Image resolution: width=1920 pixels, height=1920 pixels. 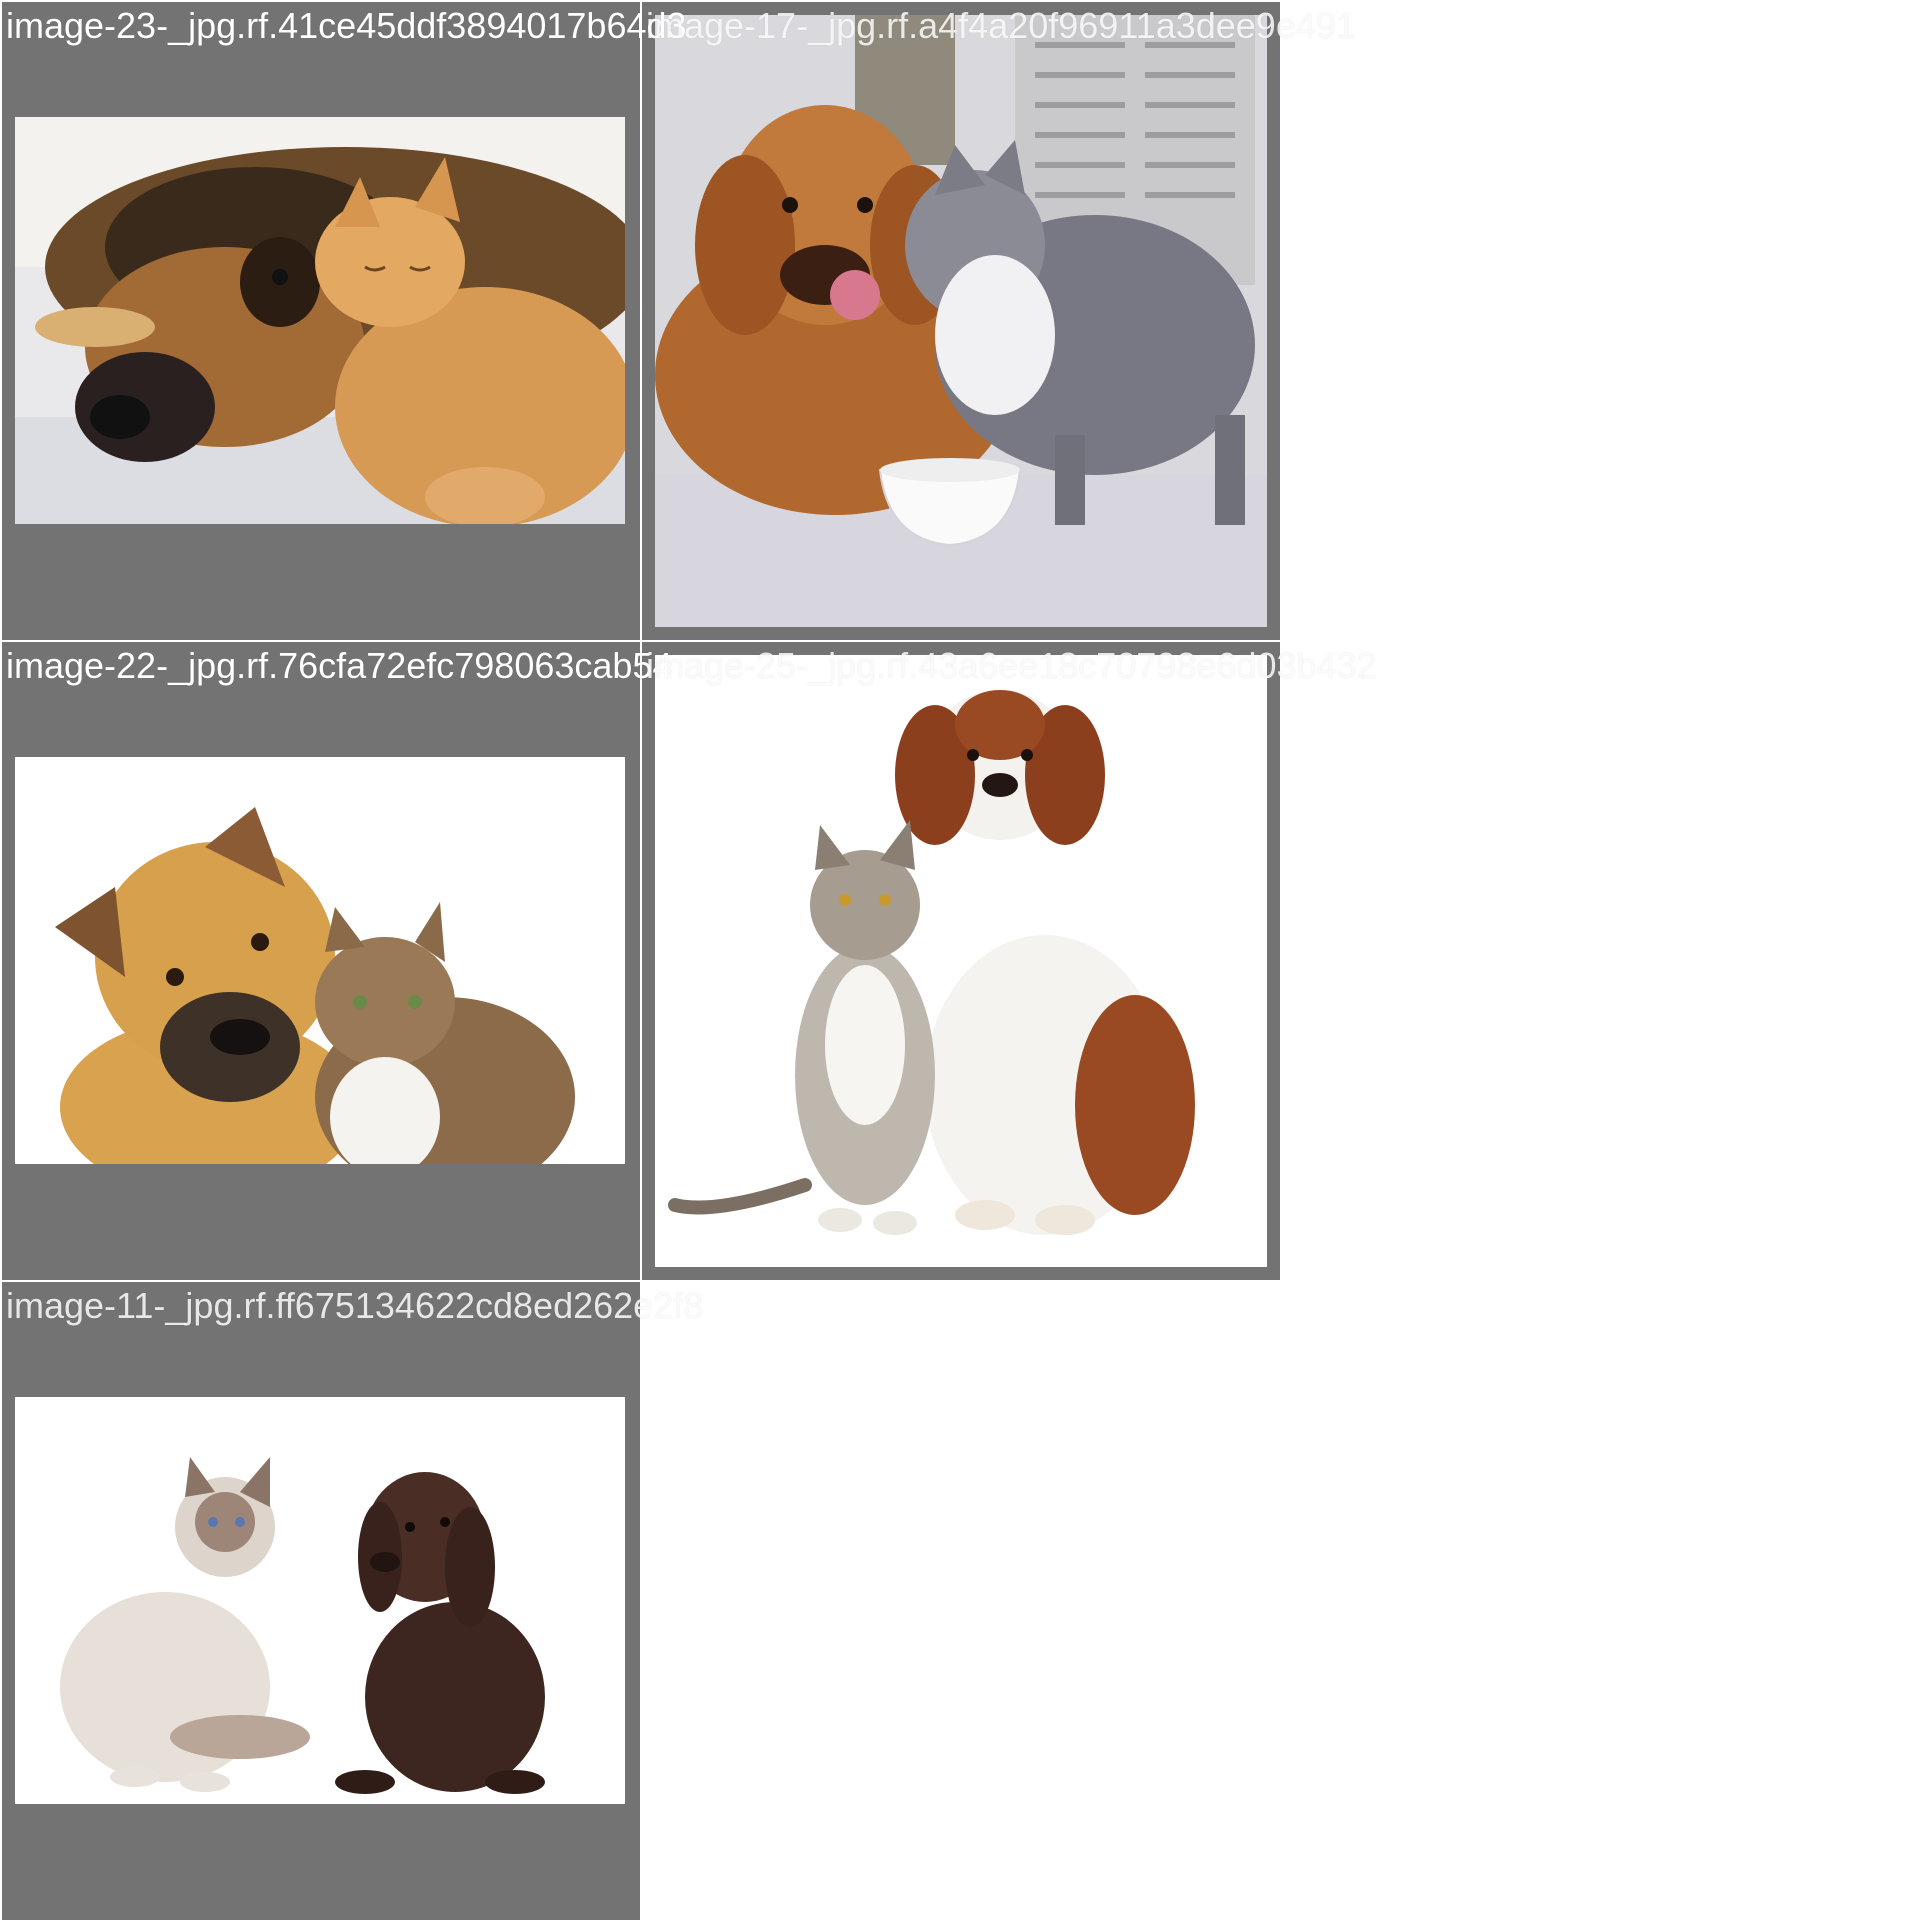 I want to click on image-filename-label: image-23-_jpg.rf.41ce45ddf3894017b64d3, so click(x=346, y=25).